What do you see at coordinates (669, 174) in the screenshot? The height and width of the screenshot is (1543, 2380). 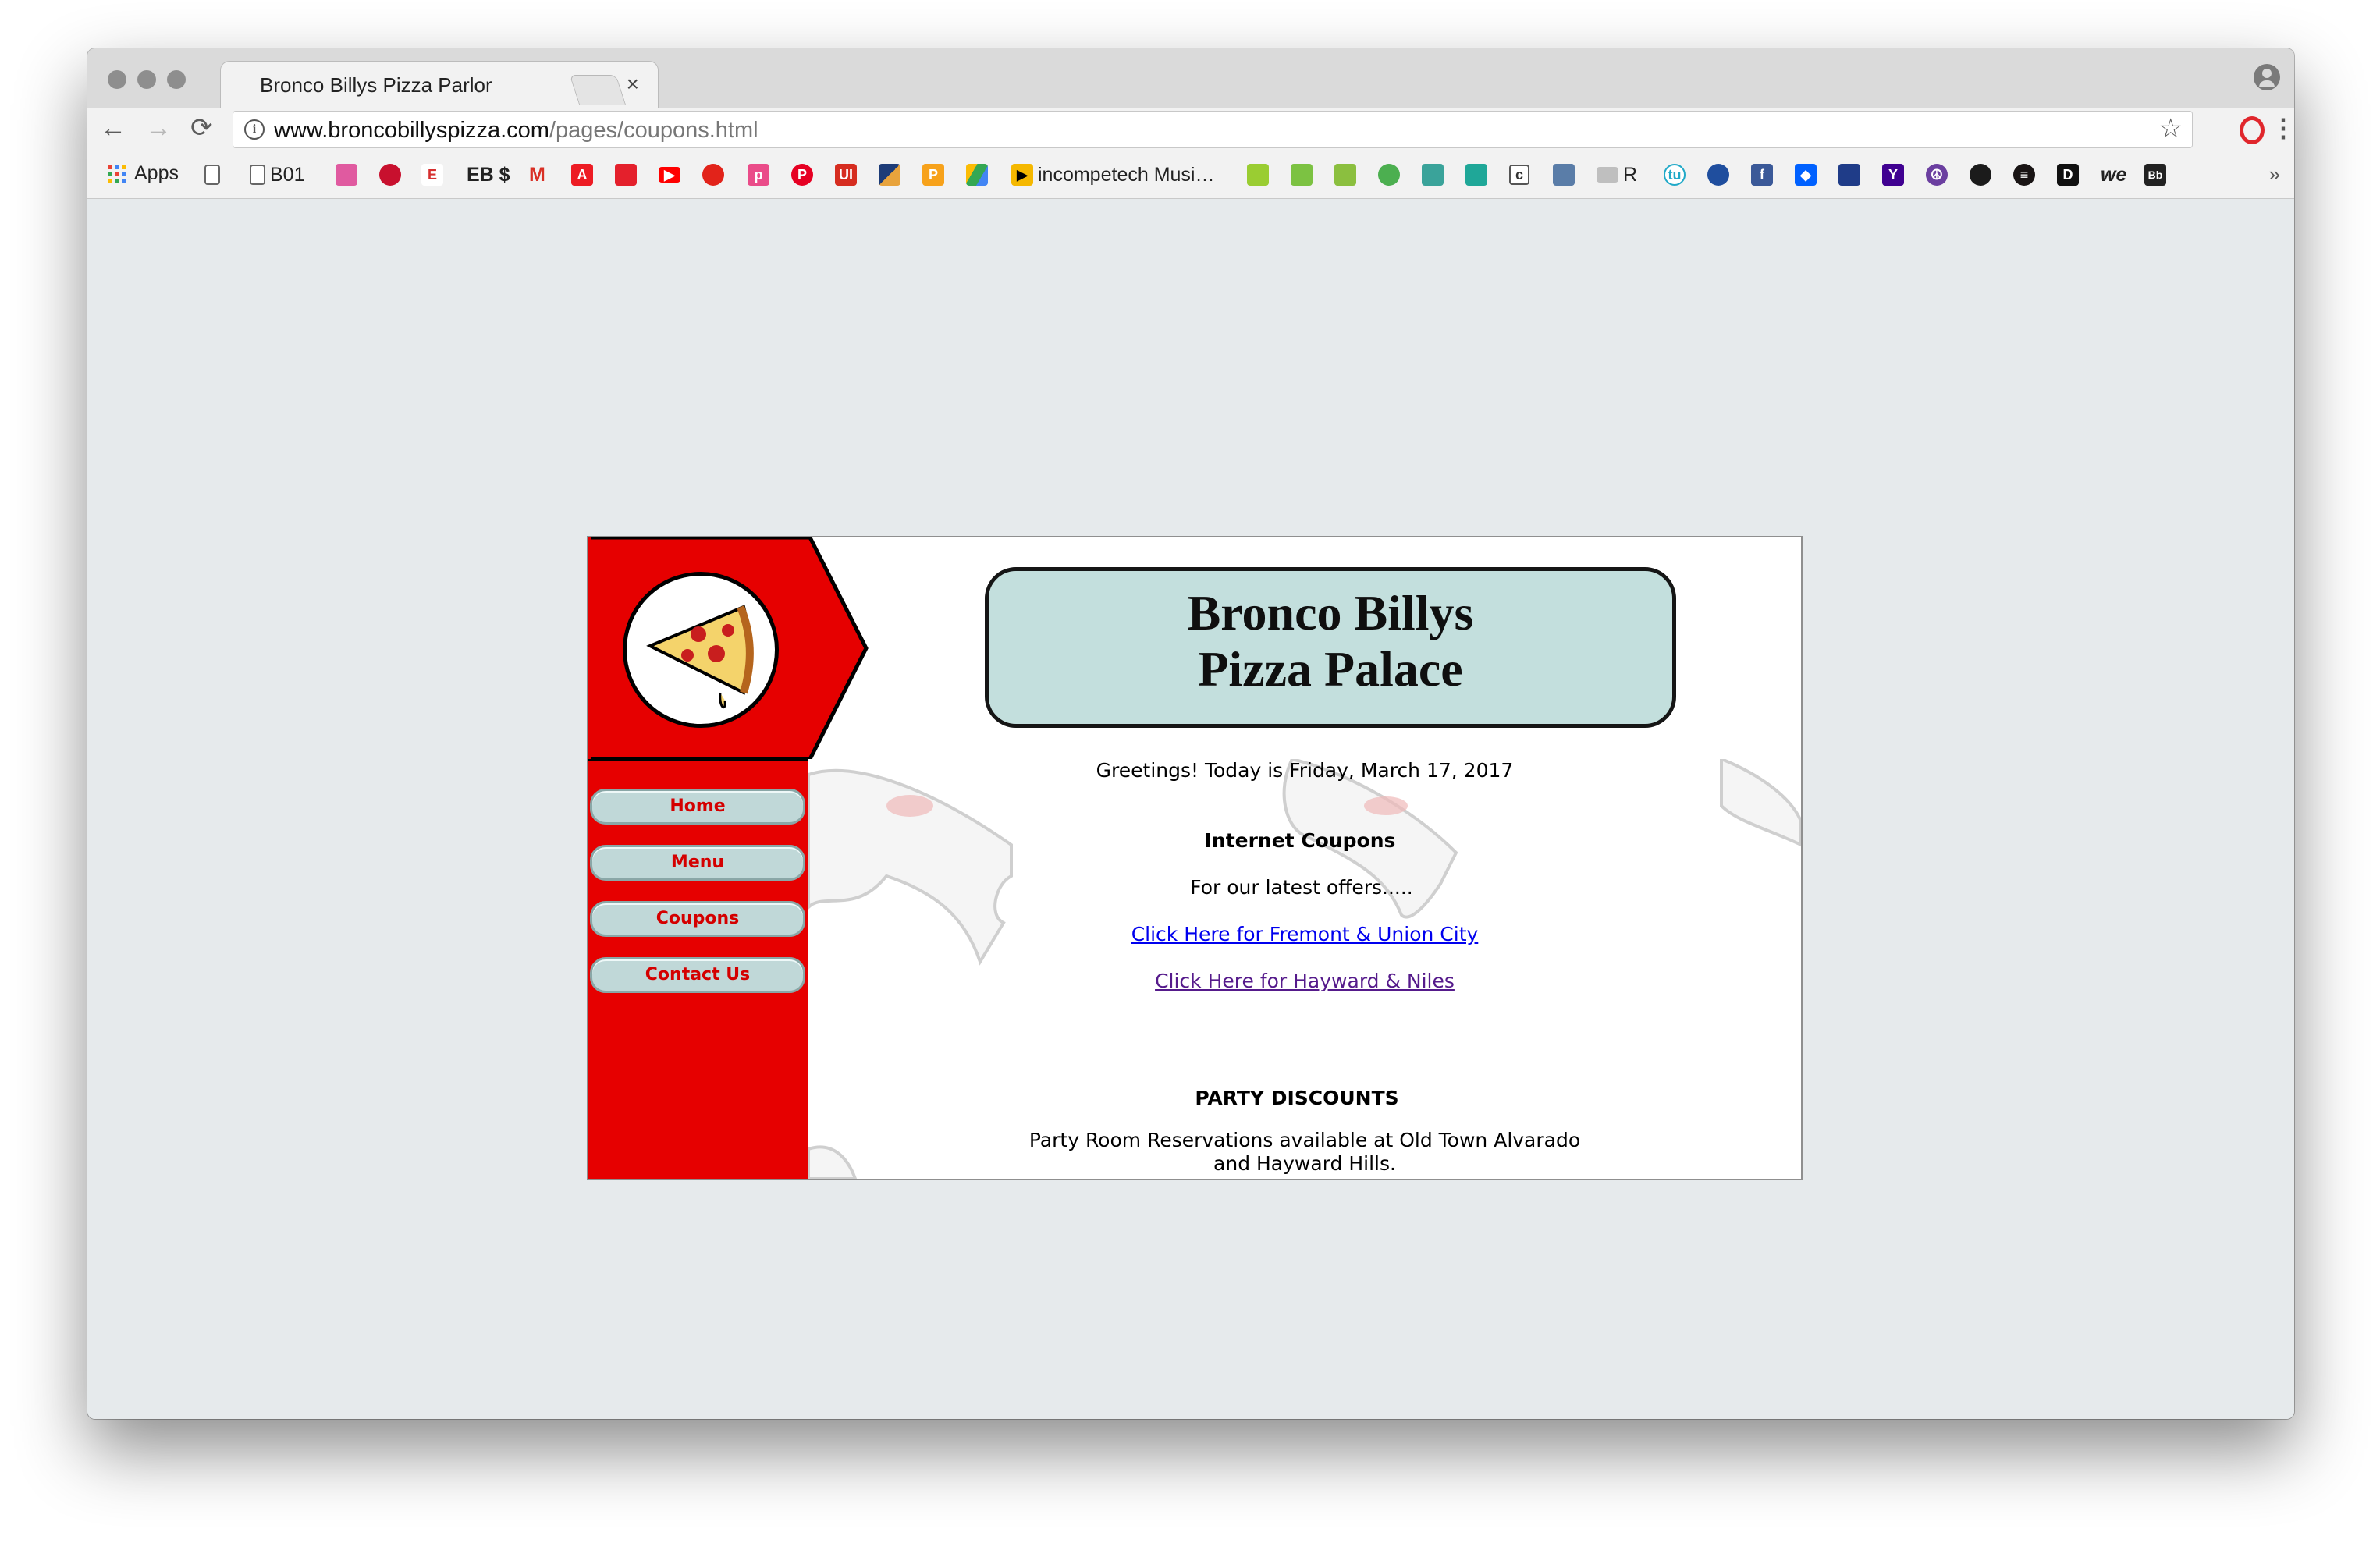 I see `bookmark-item: ▶` at bounding box center [669, 174].